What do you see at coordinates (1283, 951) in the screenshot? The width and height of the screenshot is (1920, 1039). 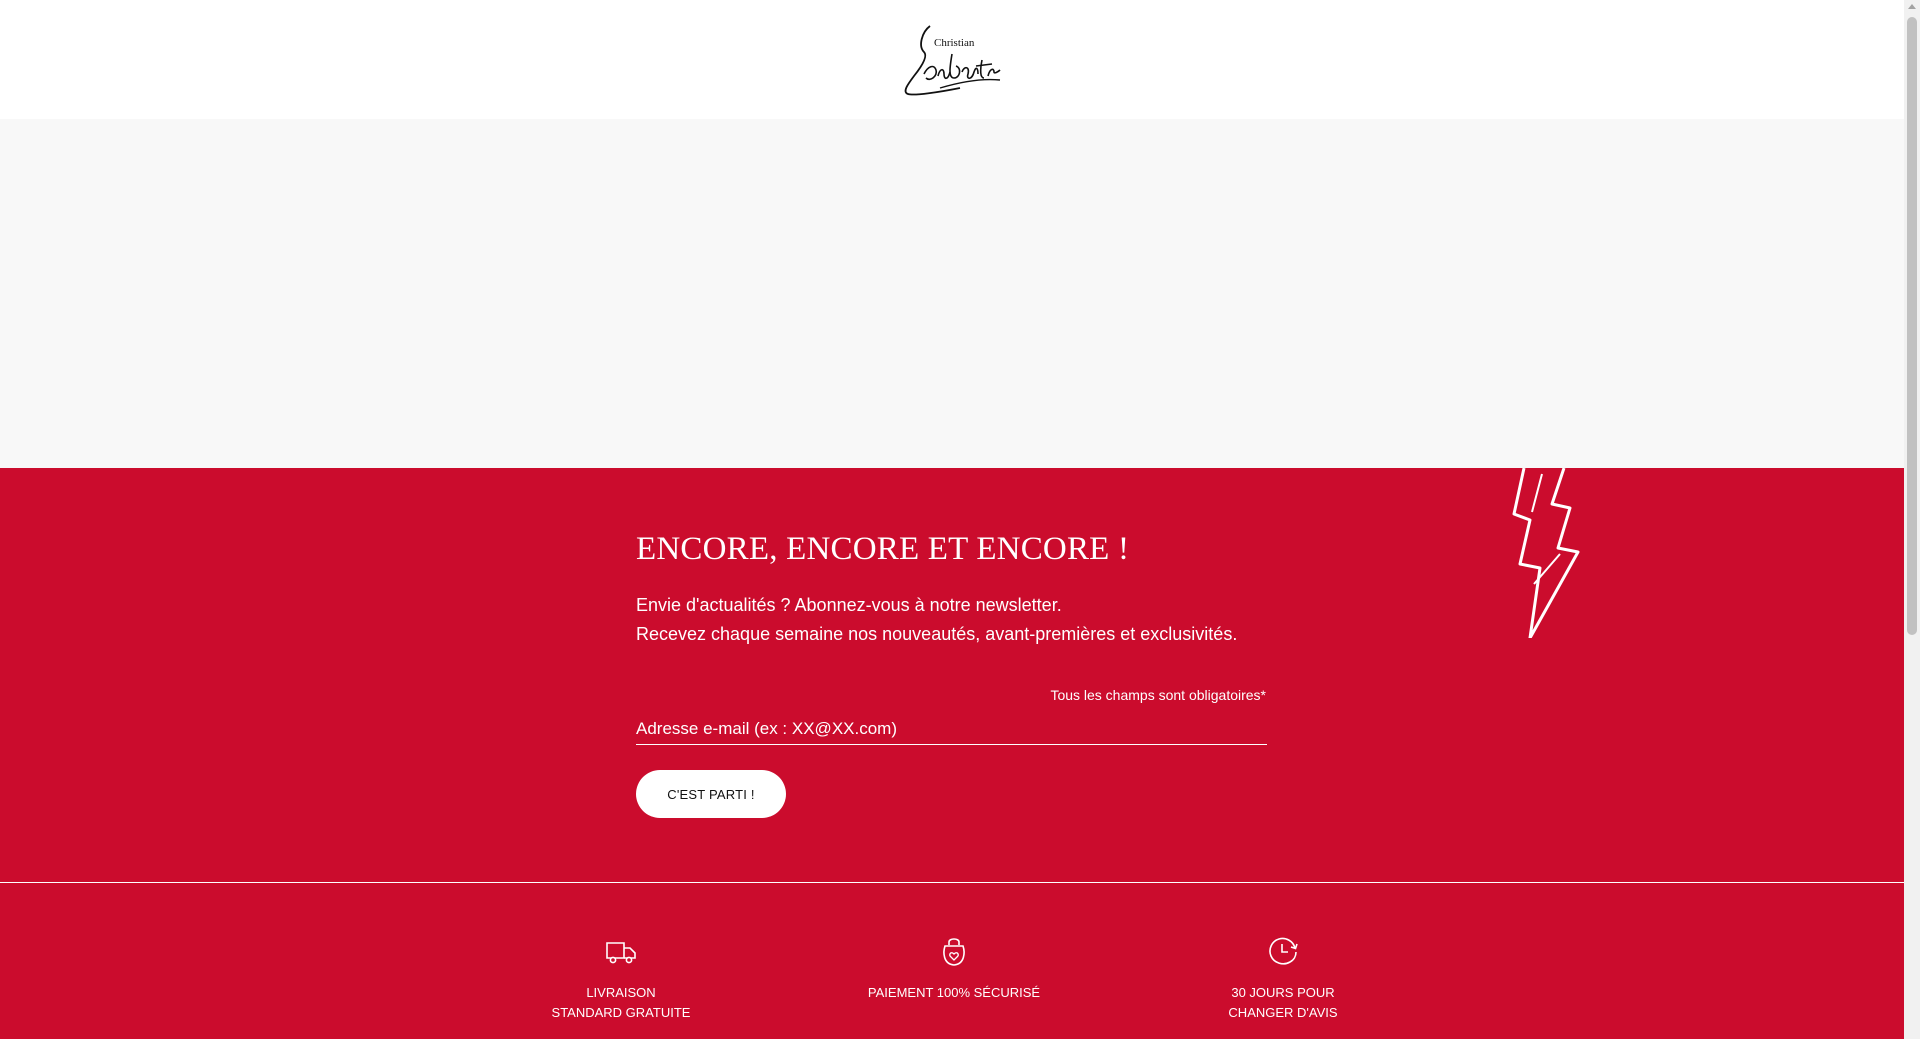 I see `clock-return-icon` at bounding box center [1283, 951].